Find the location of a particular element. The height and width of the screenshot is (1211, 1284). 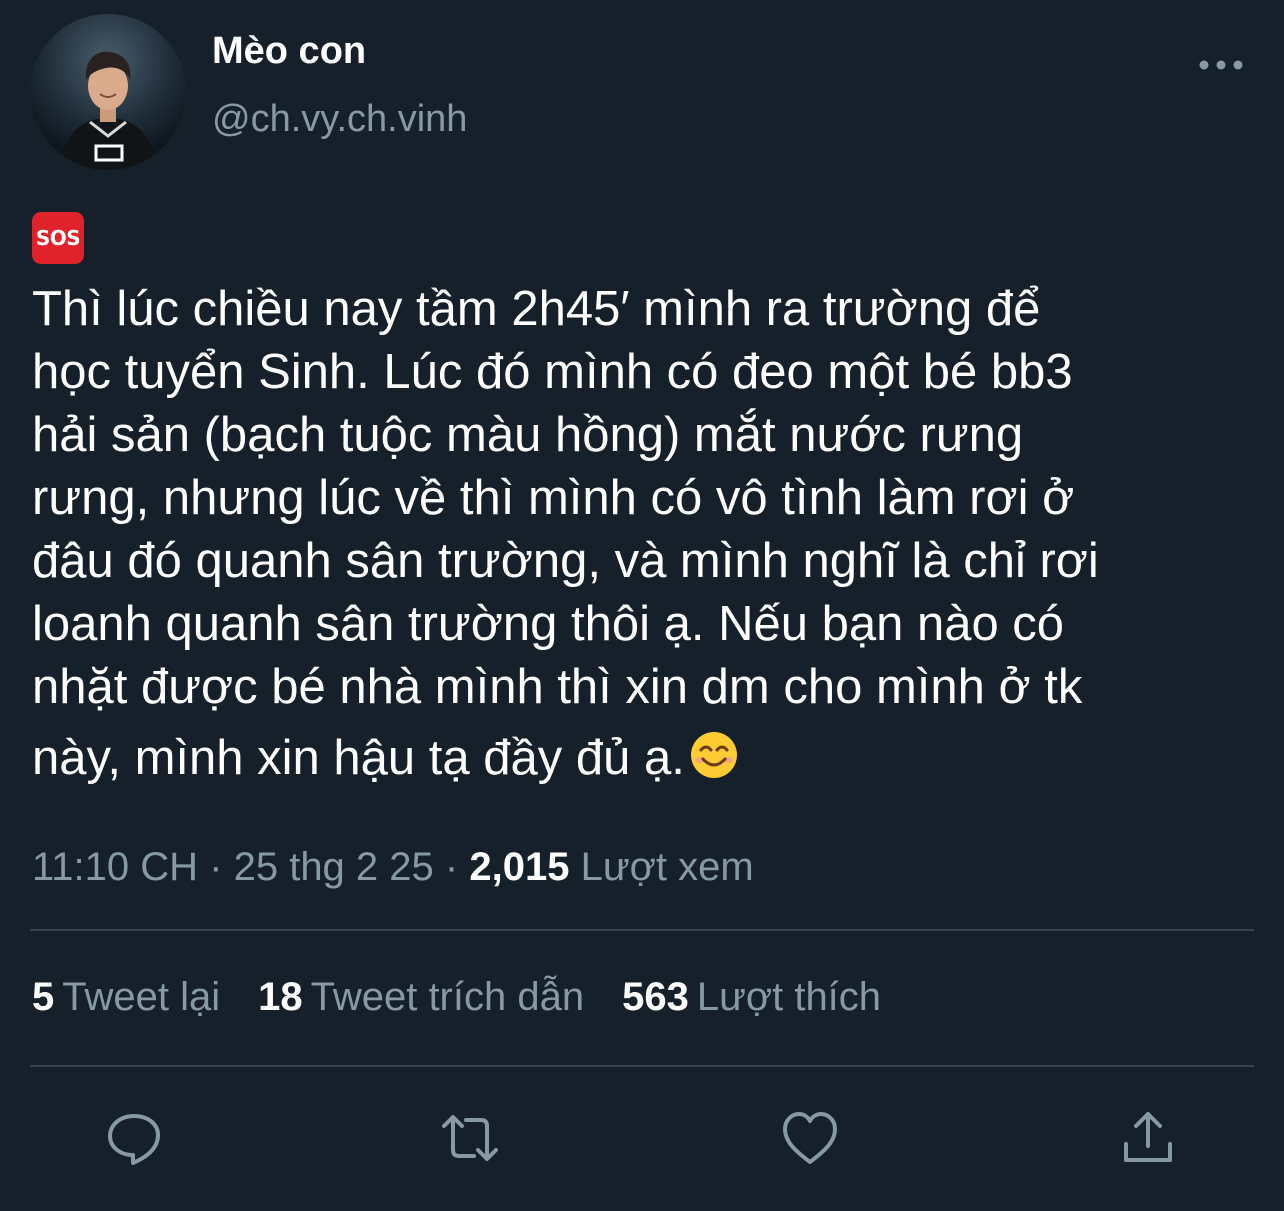

avatar-image is located at coordinates (108, 92).